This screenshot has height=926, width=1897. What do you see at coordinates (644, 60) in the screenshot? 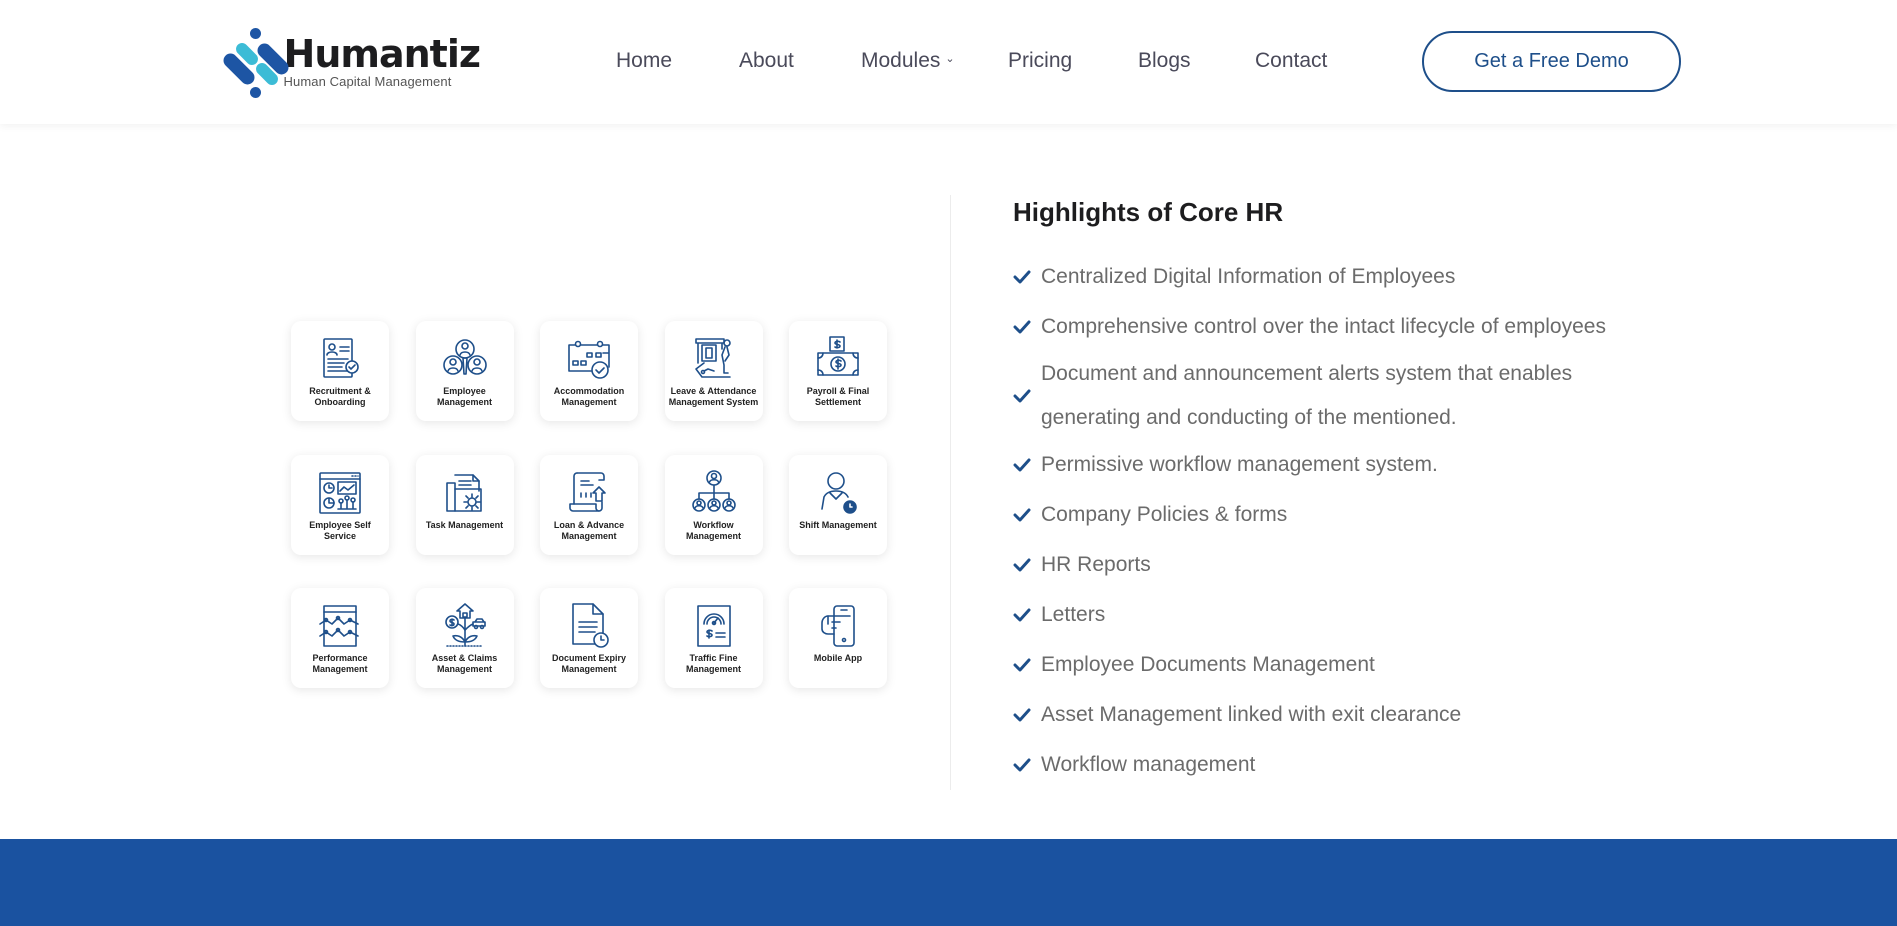
I see `nav-home-label: Home` at bounding box center [644, 60].